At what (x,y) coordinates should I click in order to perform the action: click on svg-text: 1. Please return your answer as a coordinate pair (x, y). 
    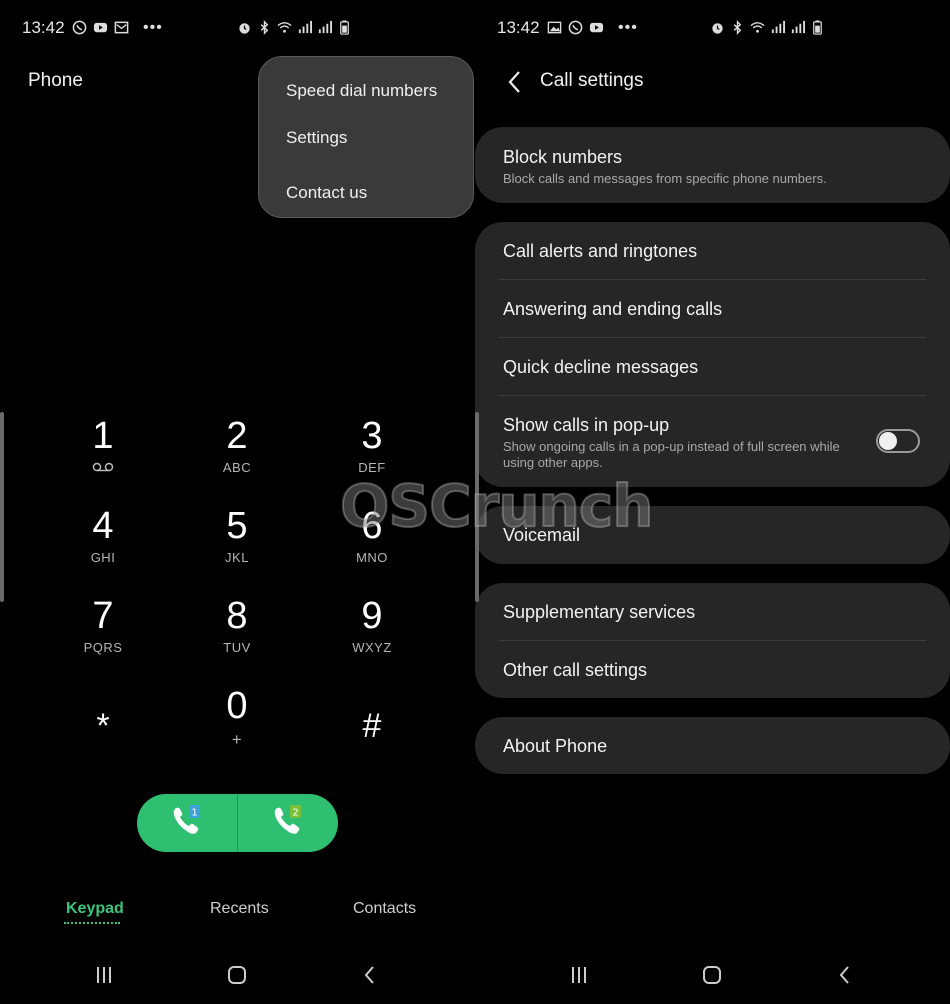
    Looking at the image, I should click on (194, 812).